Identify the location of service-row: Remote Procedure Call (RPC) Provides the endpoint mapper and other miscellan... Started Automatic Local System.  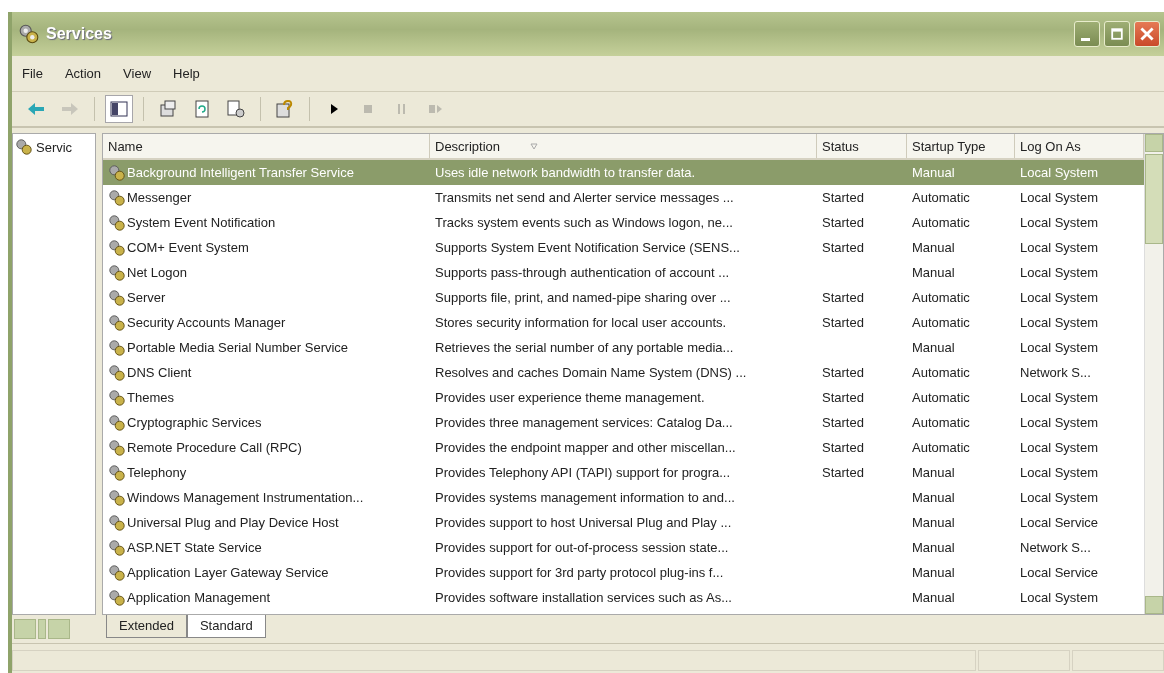
(623, 447).